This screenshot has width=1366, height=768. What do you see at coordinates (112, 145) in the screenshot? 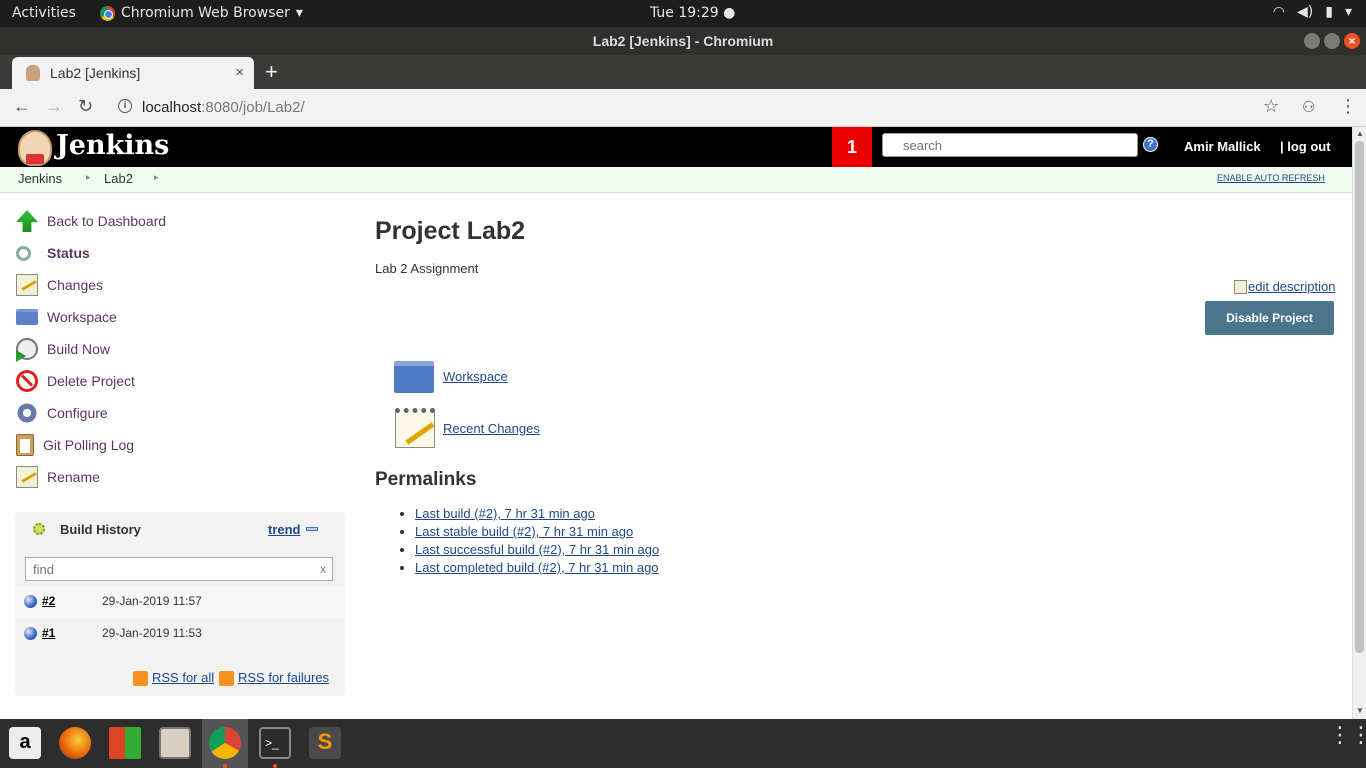
I see `jenkins-logo-text: Jenkins` at bounding box center [112, 145].